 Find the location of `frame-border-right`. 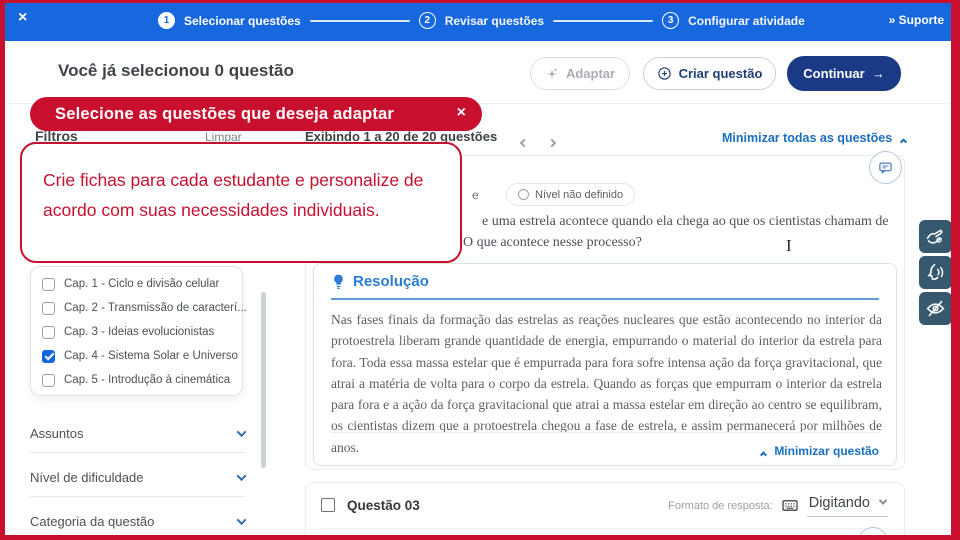

frame-border-right is located at coordinates (955, 270).